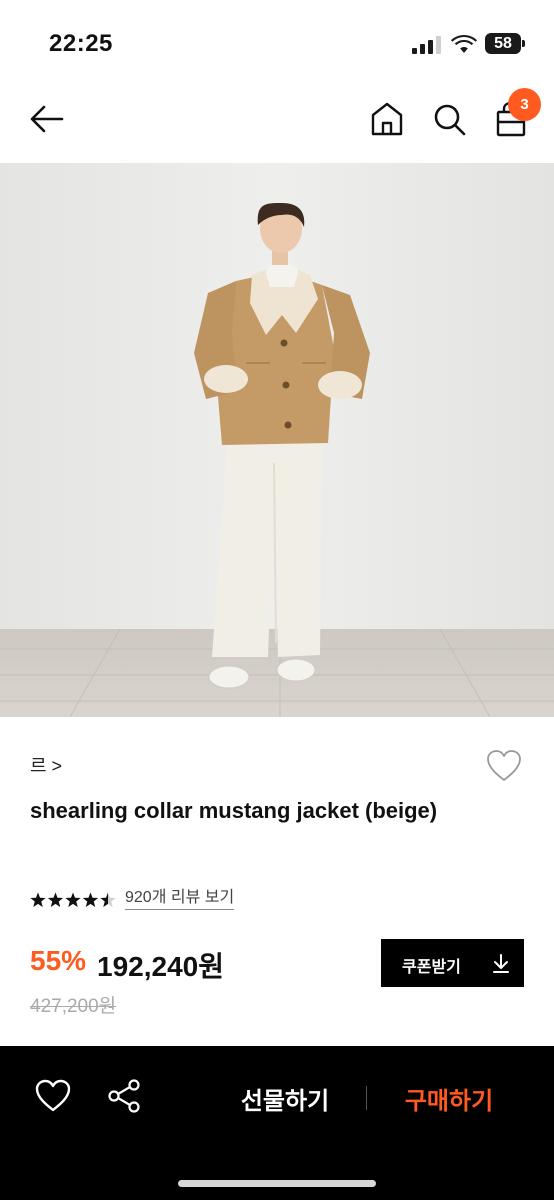 Image resolution: width=554 pixels, height=1200 pixels. What do you see at coordinates (277, 121) in the screenshot?
I see `top-navigation` at bounding box center [277, 121].